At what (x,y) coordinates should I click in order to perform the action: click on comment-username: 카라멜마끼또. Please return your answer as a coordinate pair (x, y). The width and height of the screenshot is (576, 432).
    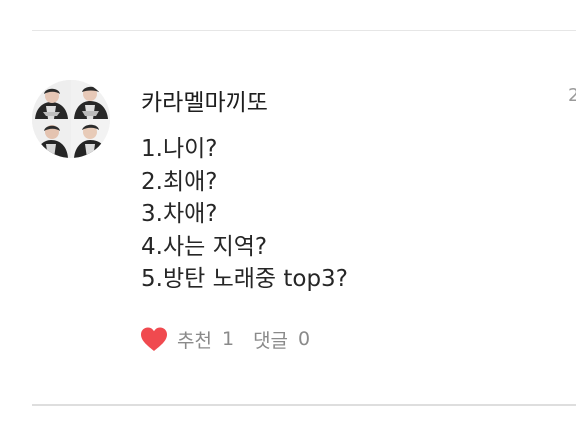
    Looking at the image, I should click on (204, 100).